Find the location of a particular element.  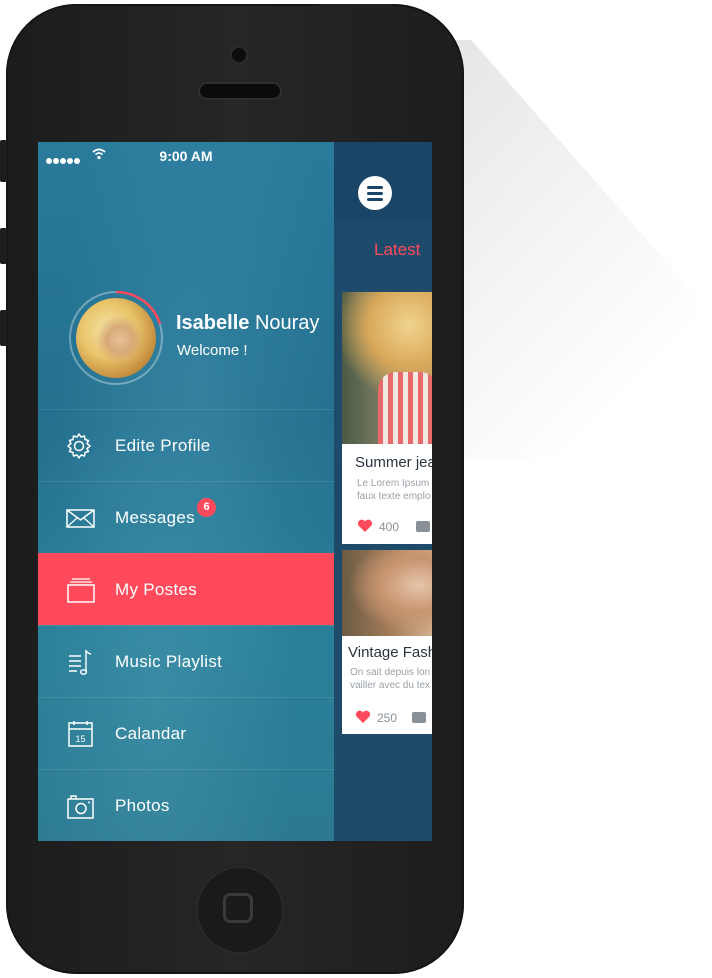

user-first-name: Isabelle is located at coordinates (213, 323).